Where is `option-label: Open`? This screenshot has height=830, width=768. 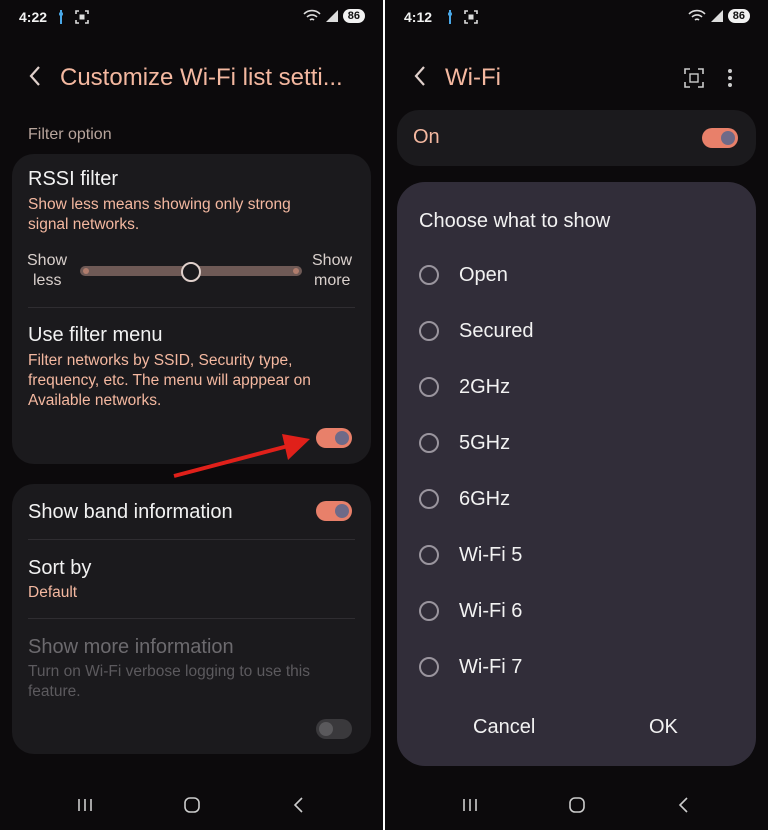
option-label: Open is located at coordinates (483, 275).